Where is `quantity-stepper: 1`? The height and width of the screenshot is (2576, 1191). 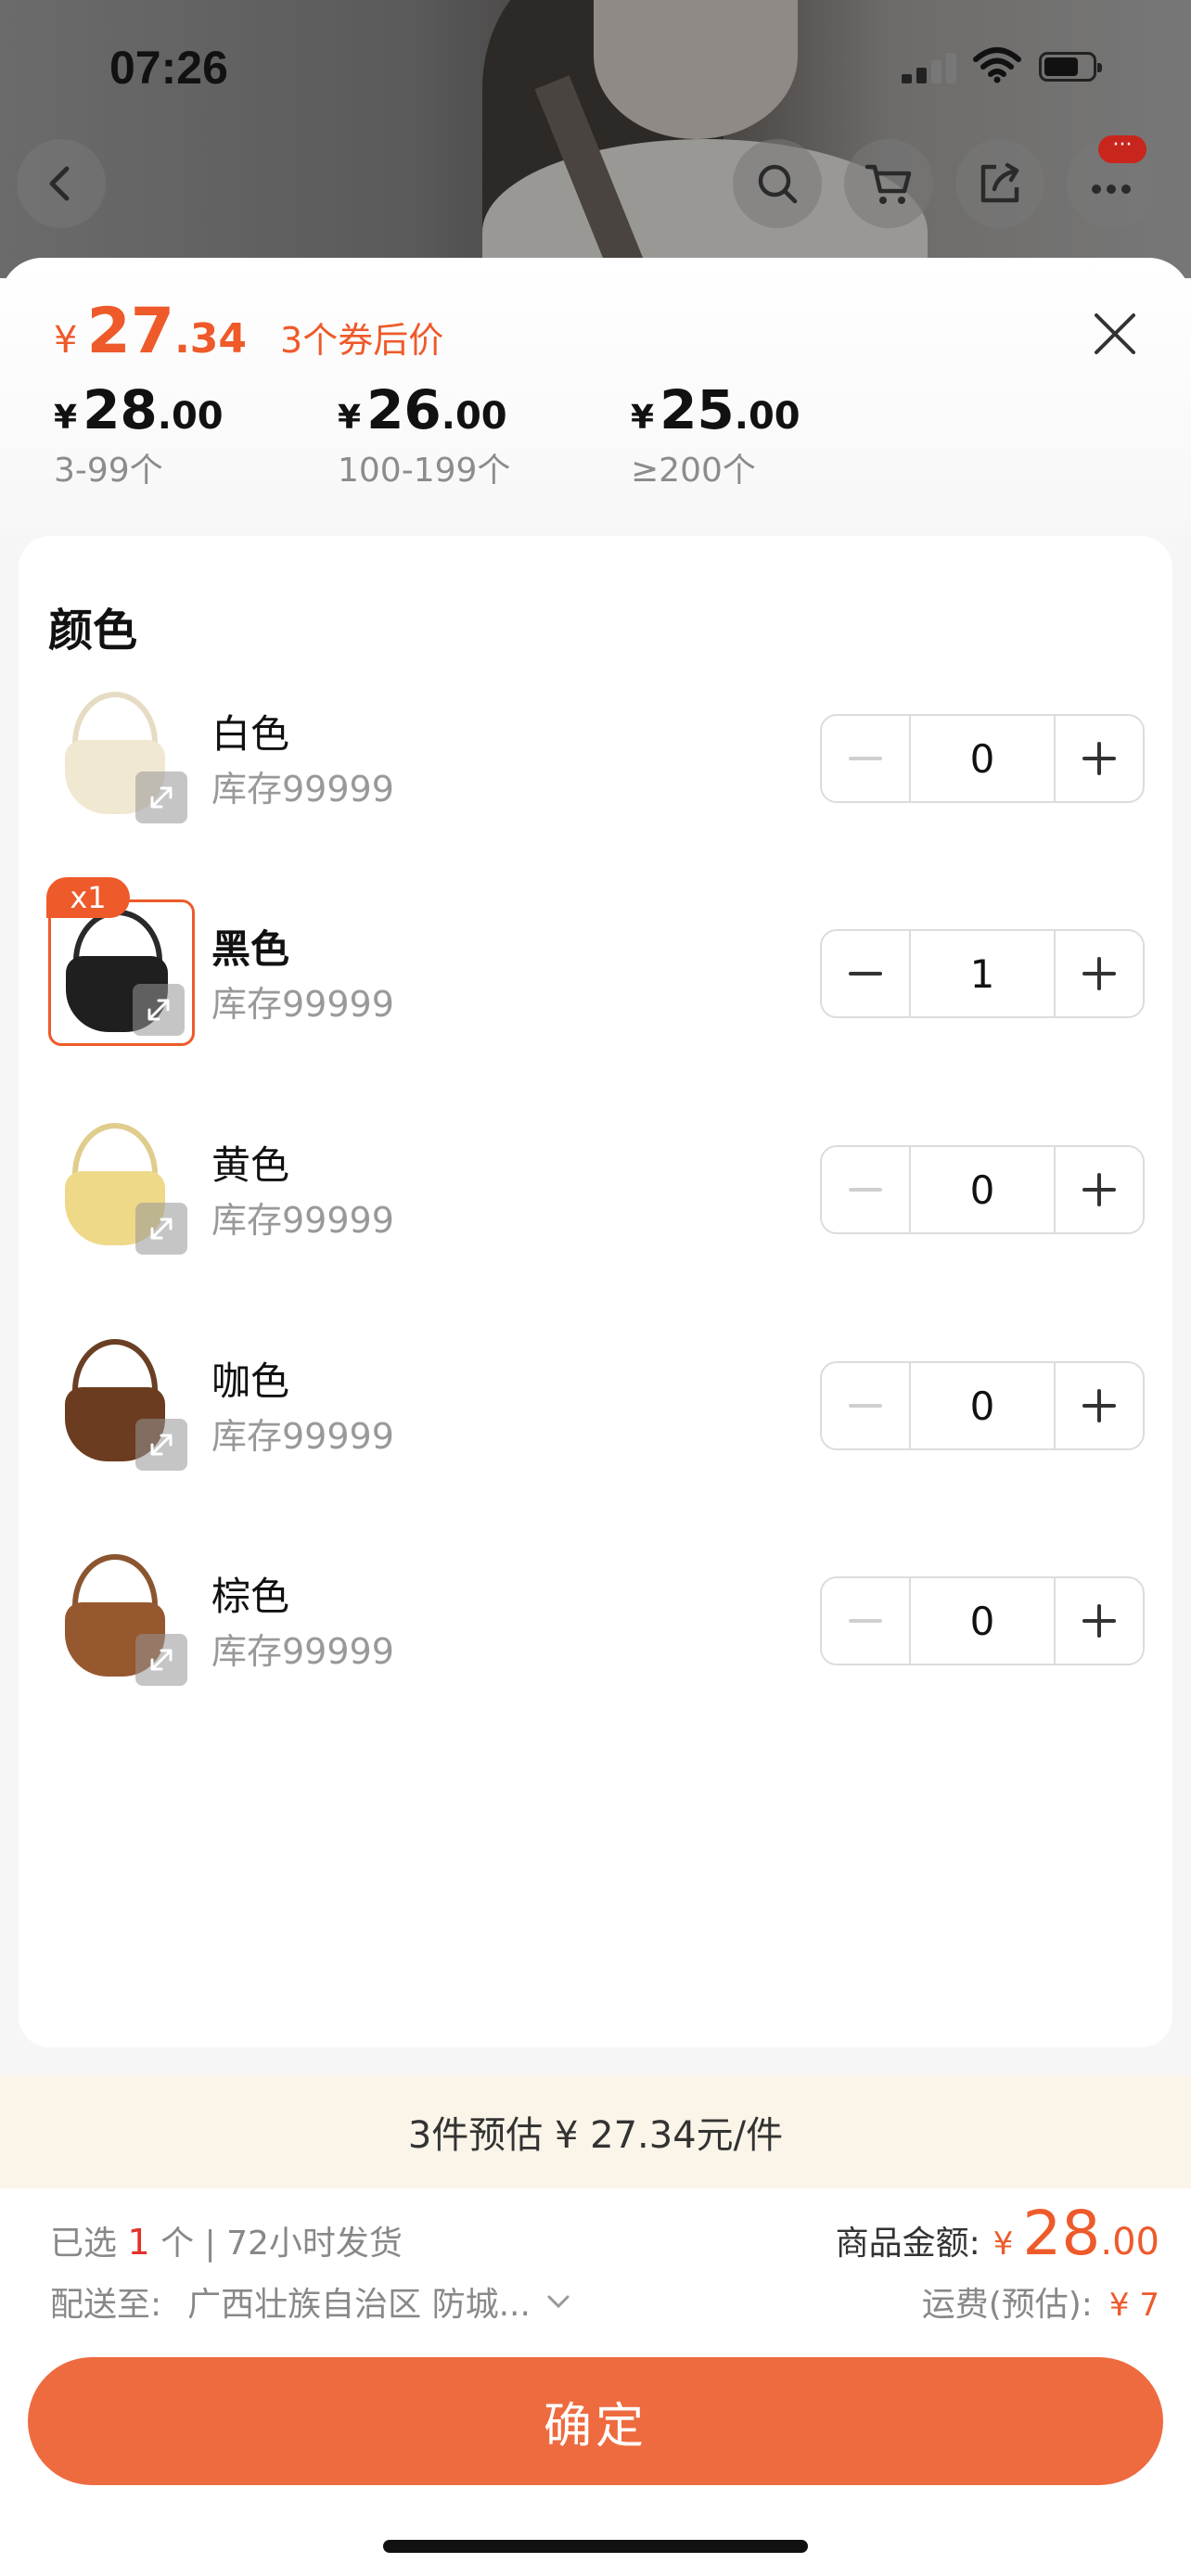 quantity-stepper: 1 is located at coordinates (982, 973).